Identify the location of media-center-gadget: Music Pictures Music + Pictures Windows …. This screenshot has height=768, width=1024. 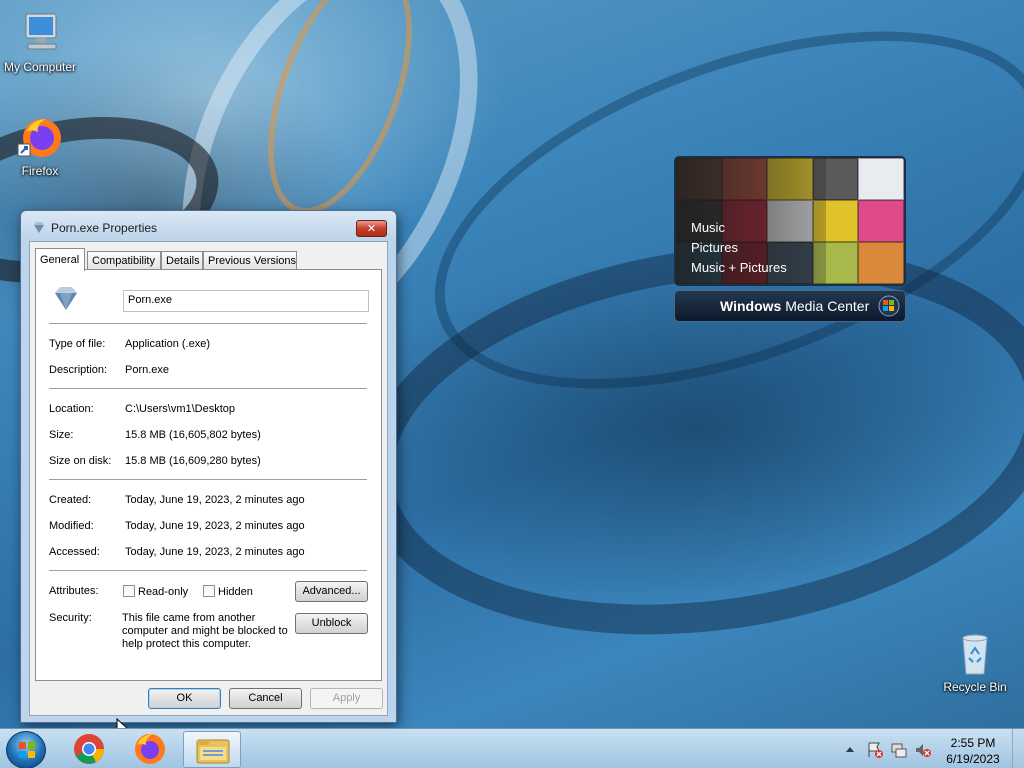
(790, 239).